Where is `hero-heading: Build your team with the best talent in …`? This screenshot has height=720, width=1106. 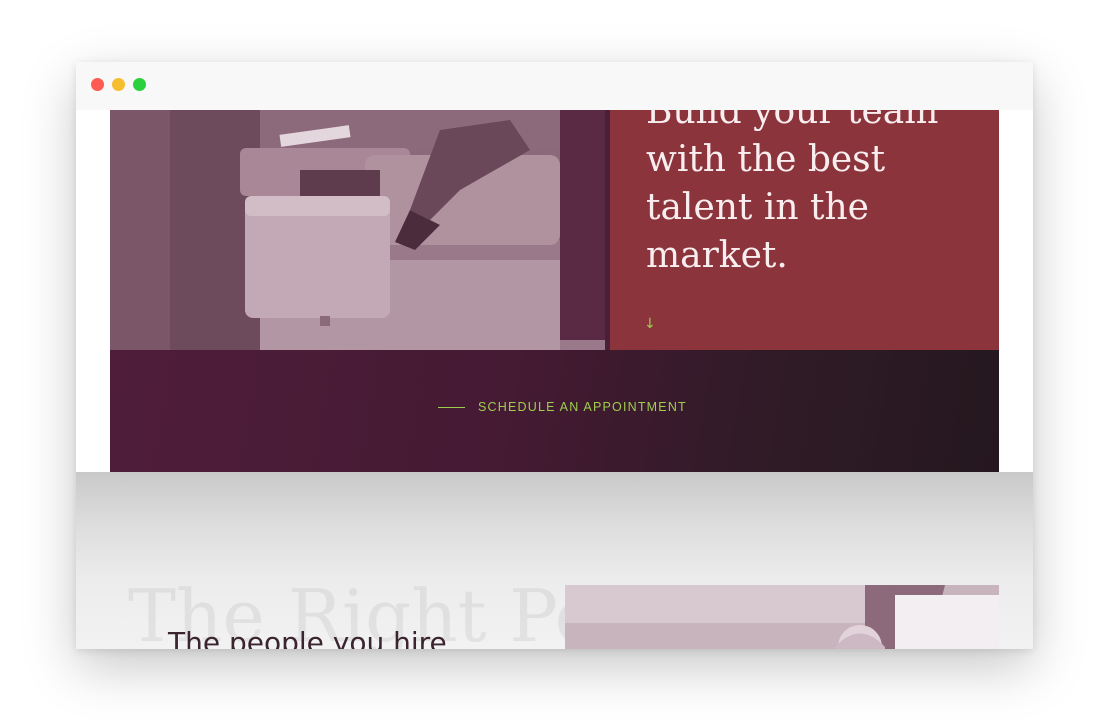 hero-heading: Build your team with the best talent in … is located at coordinates (792, 193).